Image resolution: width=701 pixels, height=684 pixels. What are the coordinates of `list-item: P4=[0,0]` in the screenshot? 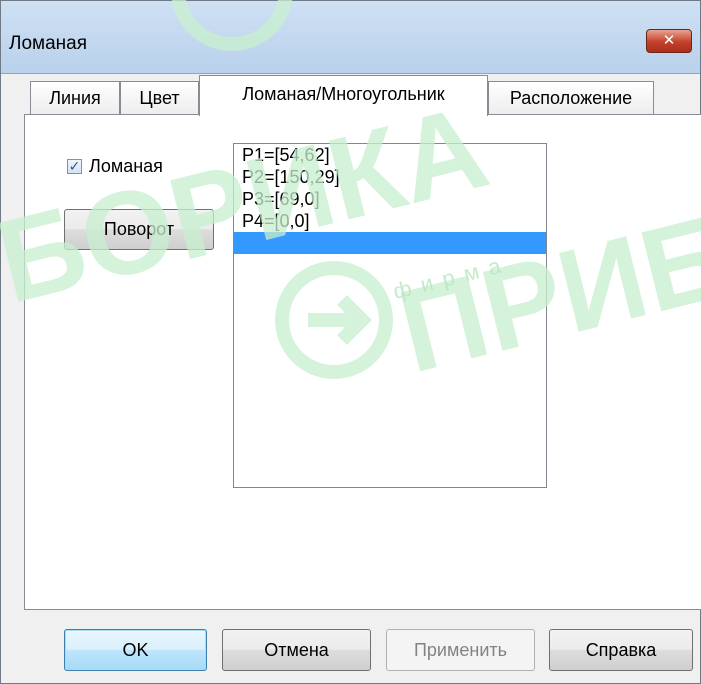 It's located at (390, 221).